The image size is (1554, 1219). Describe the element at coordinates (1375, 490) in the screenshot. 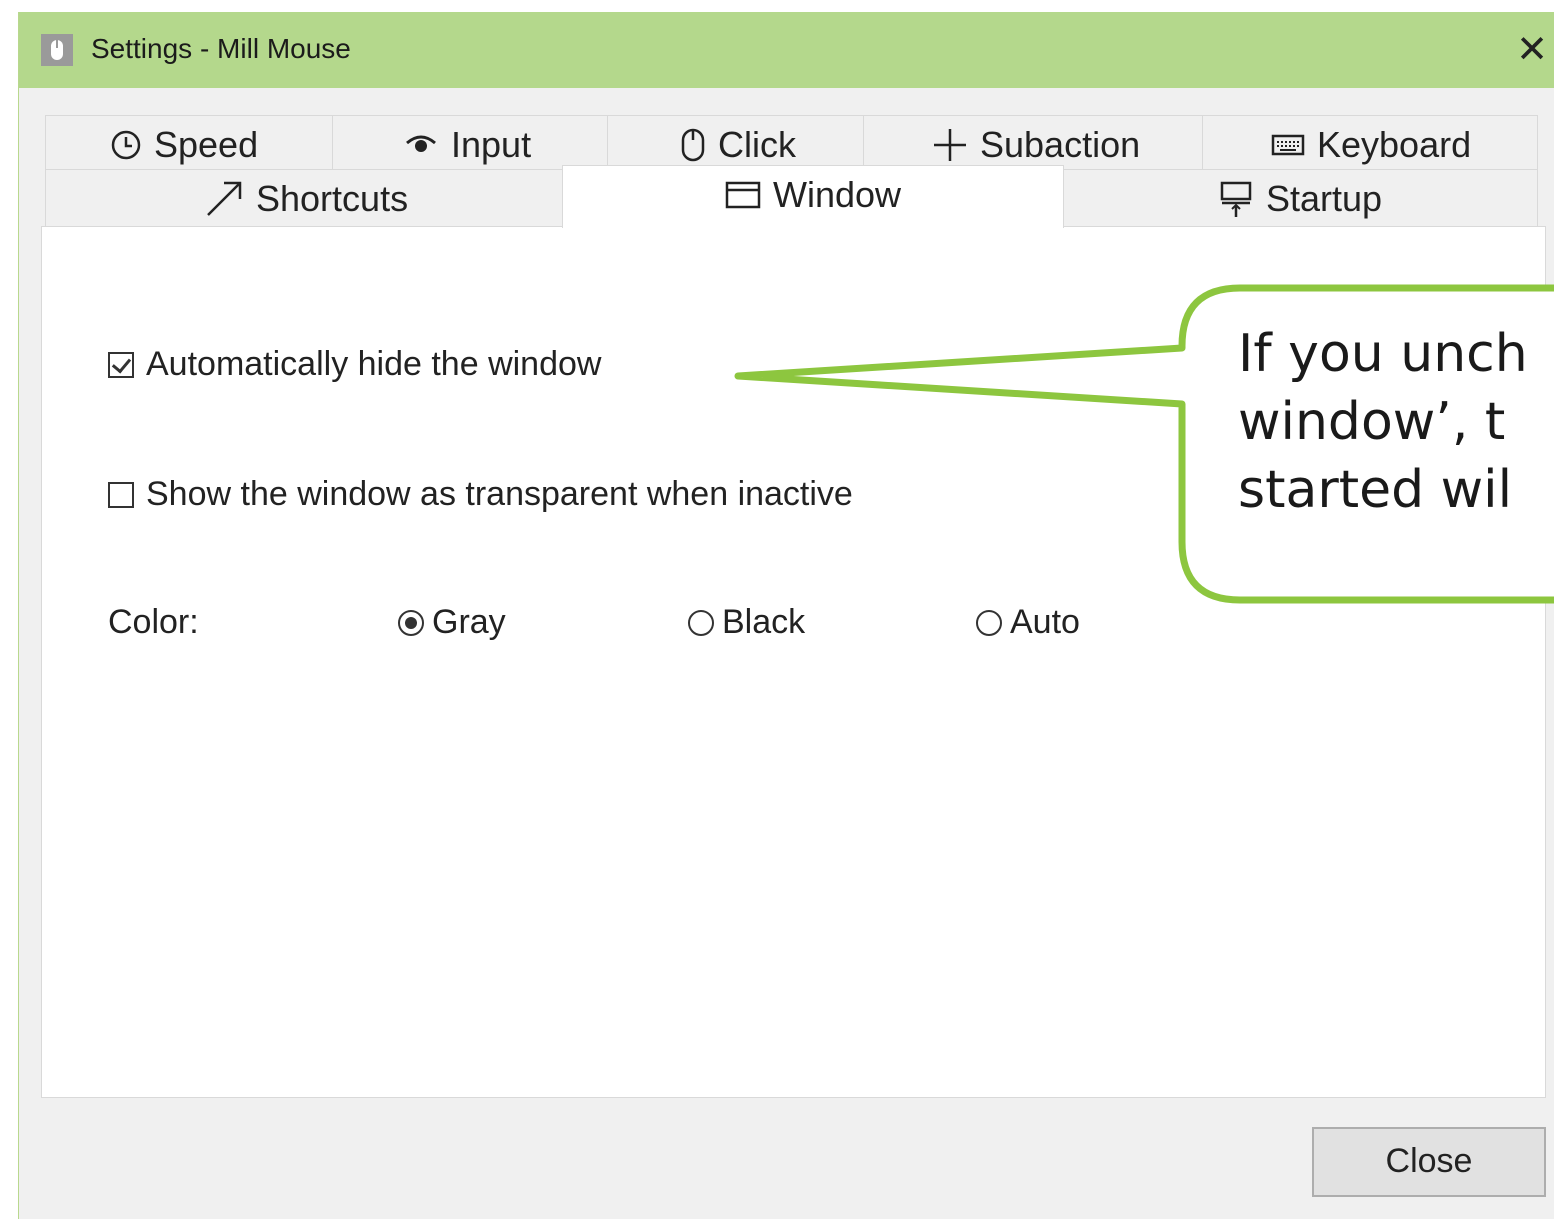

I see `callout-line-3: started wil` at that location.